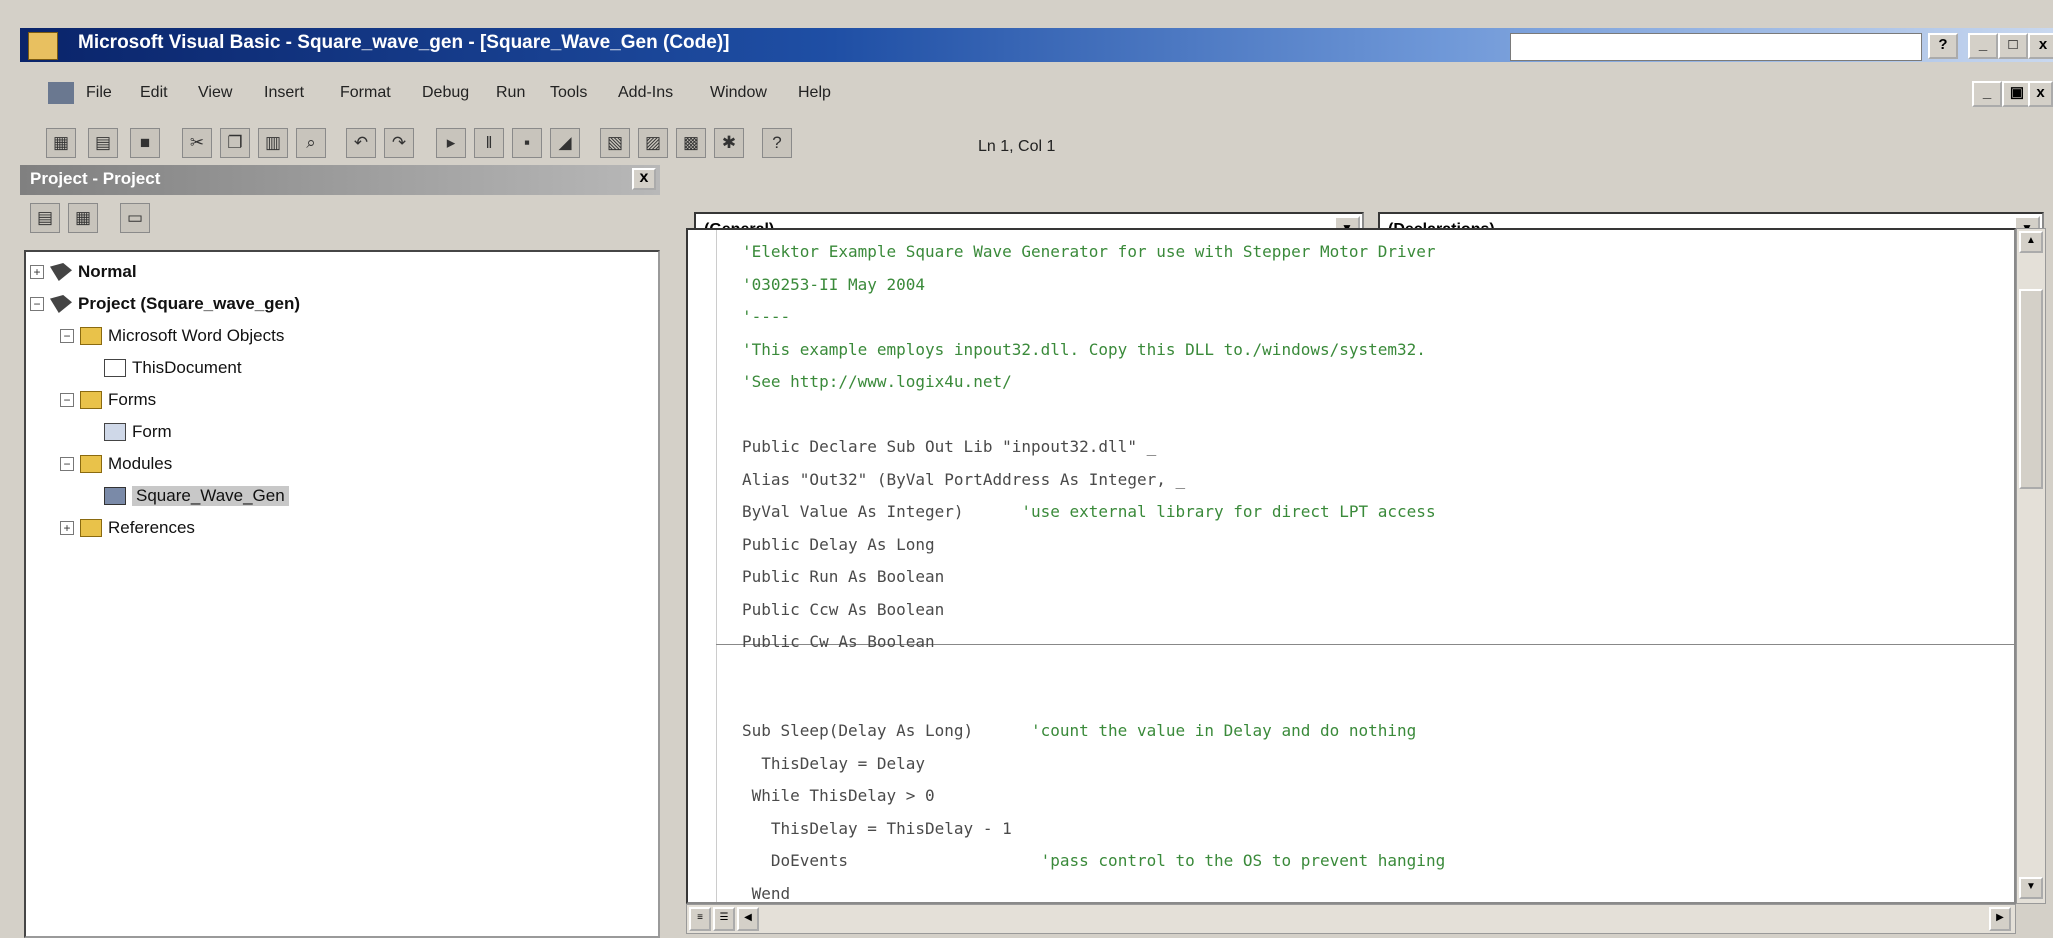 This screenshot has height=938, width=2053. What do you see at coordinates (2000, 919) in the screenshot?
I see `scroll-right-icon: ▶` at bounding box center [2000, 919].